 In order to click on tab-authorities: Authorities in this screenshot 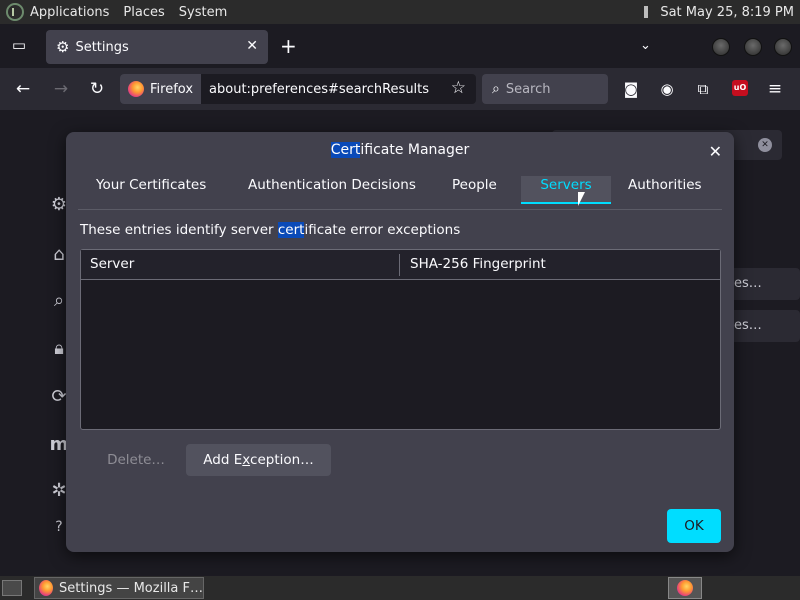, I will do `click(665, 190)`.